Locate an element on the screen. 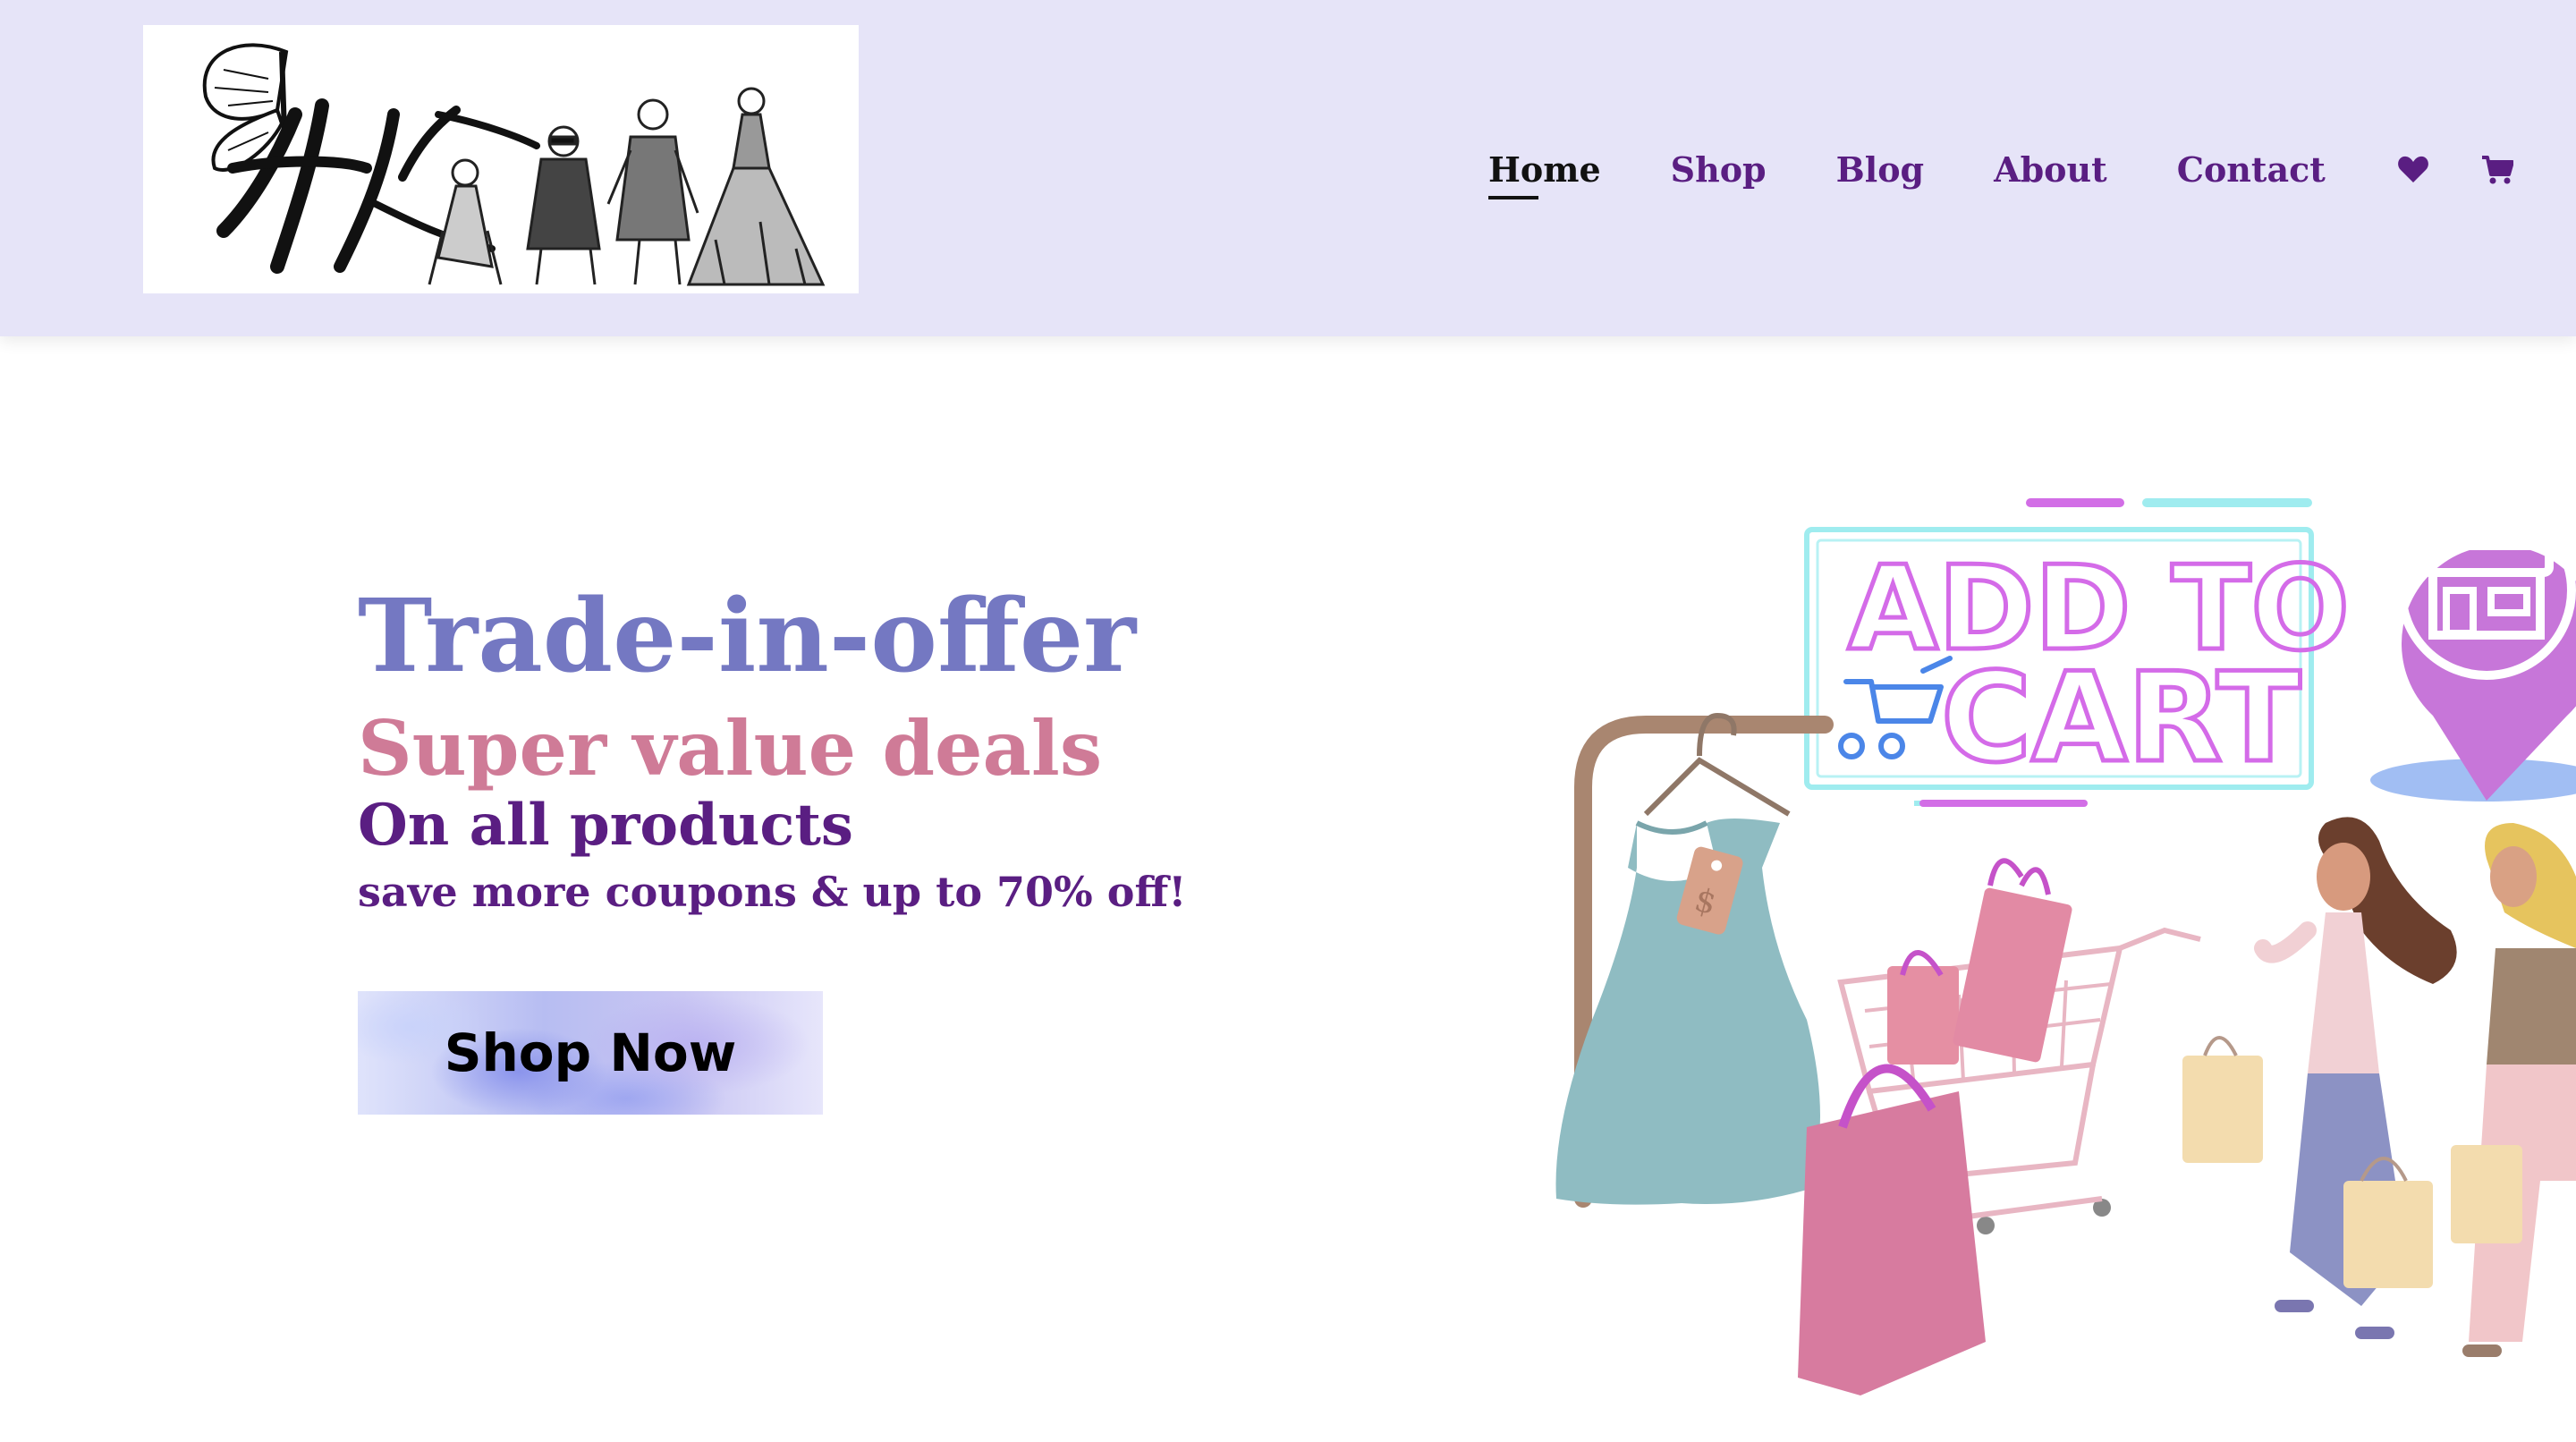 The image size is (2576, 1442). site-logo is located at coordinates (501, 159).